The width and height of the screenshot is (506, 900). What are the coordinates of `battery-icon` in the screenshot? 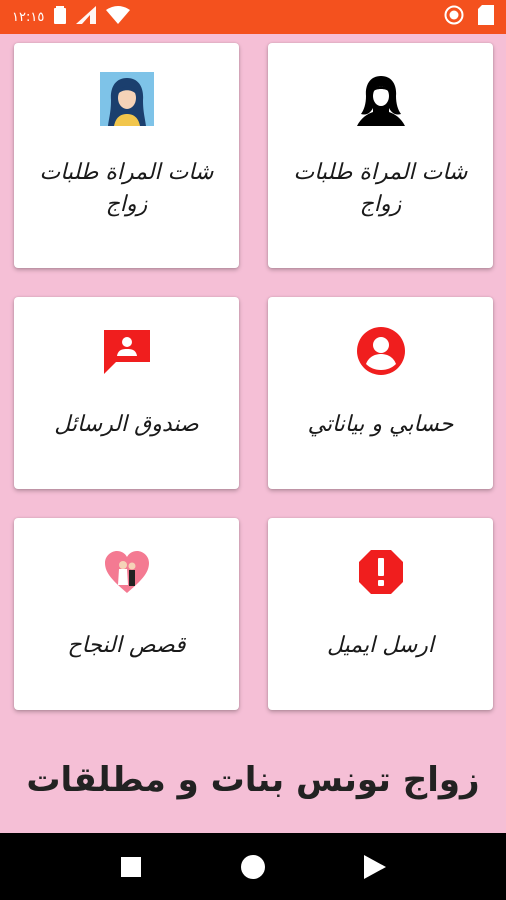 It's located at (60, 17).